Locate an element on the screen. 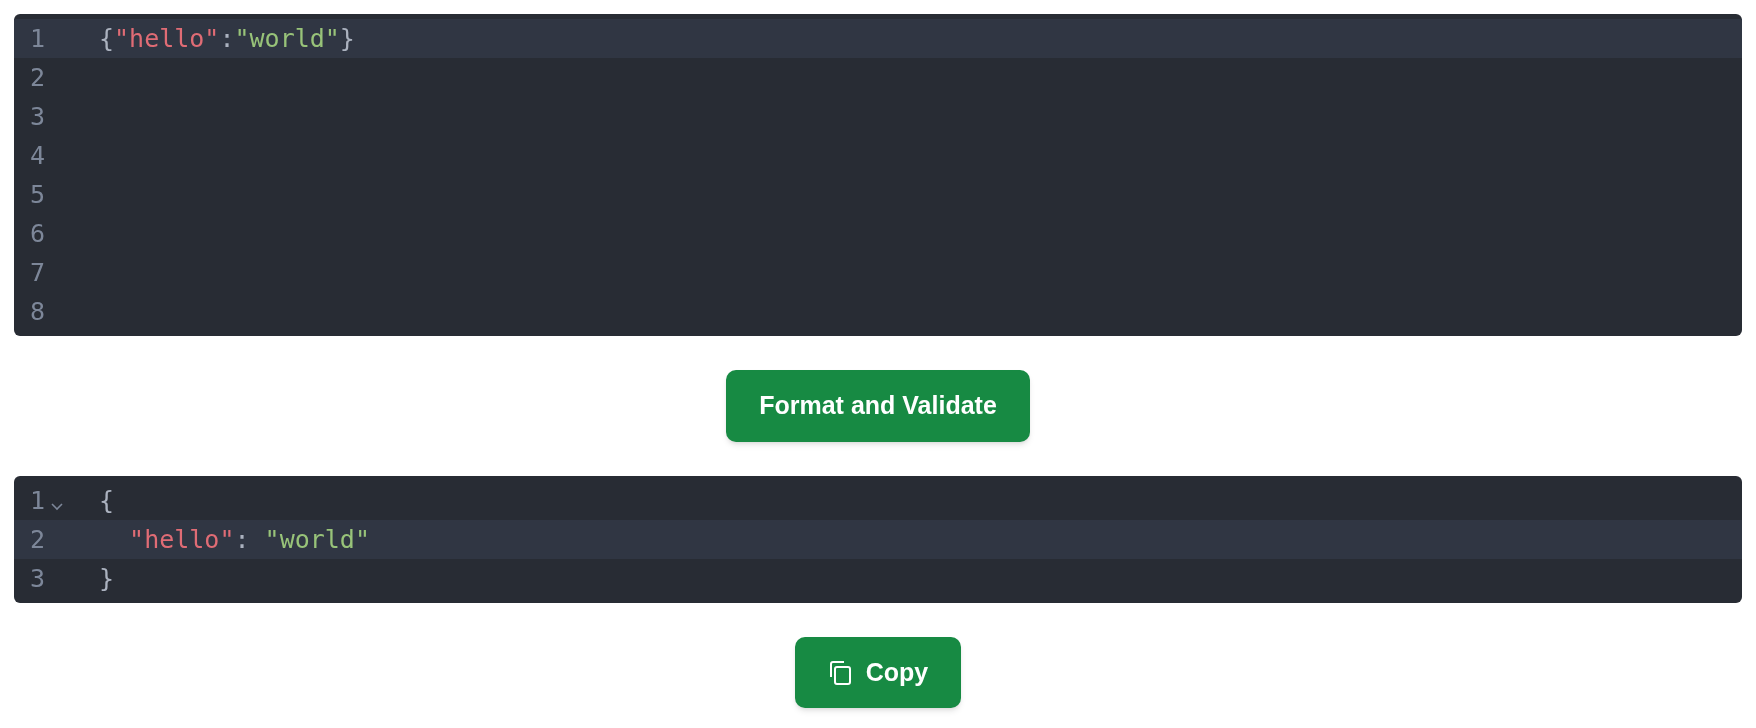 The image size is (1756, 728). format-button: Format and Validate is located at coordinates (878, 406).